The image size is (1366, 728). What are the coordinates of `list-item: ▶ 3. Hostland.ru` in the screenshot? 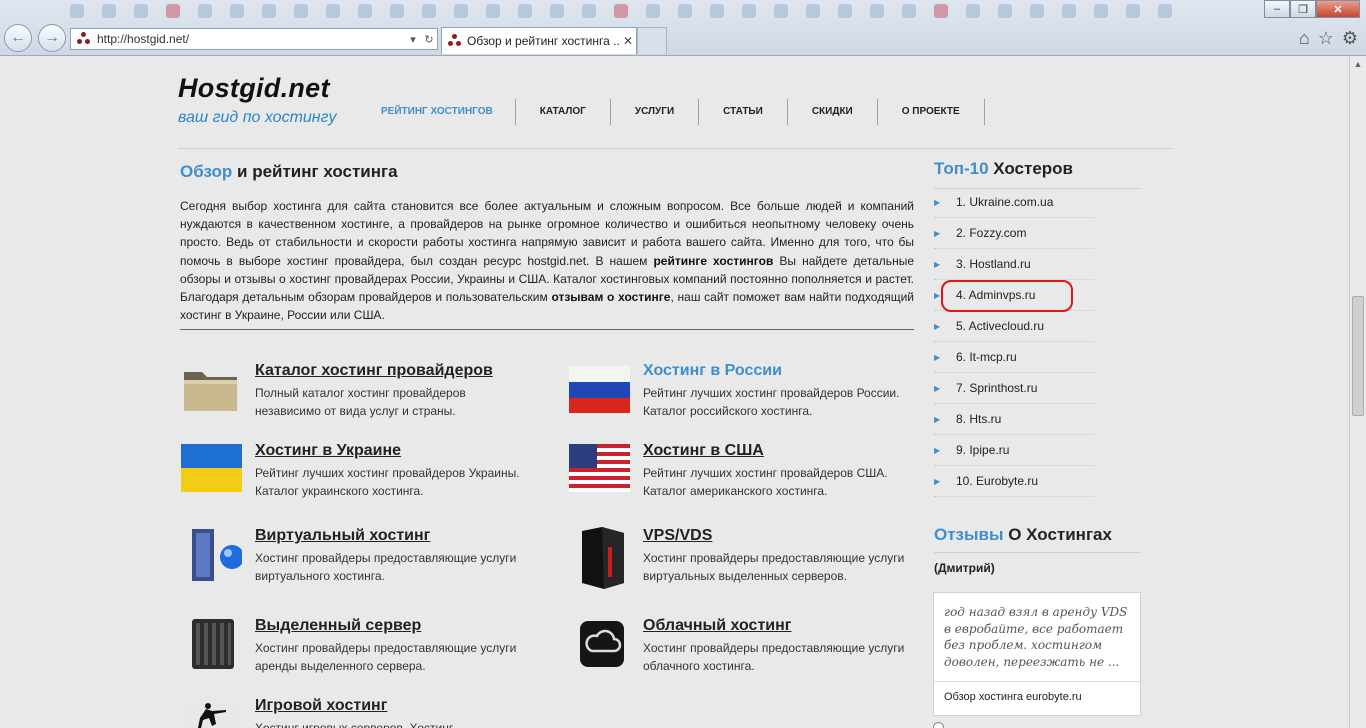 It's located at (1014, 264).